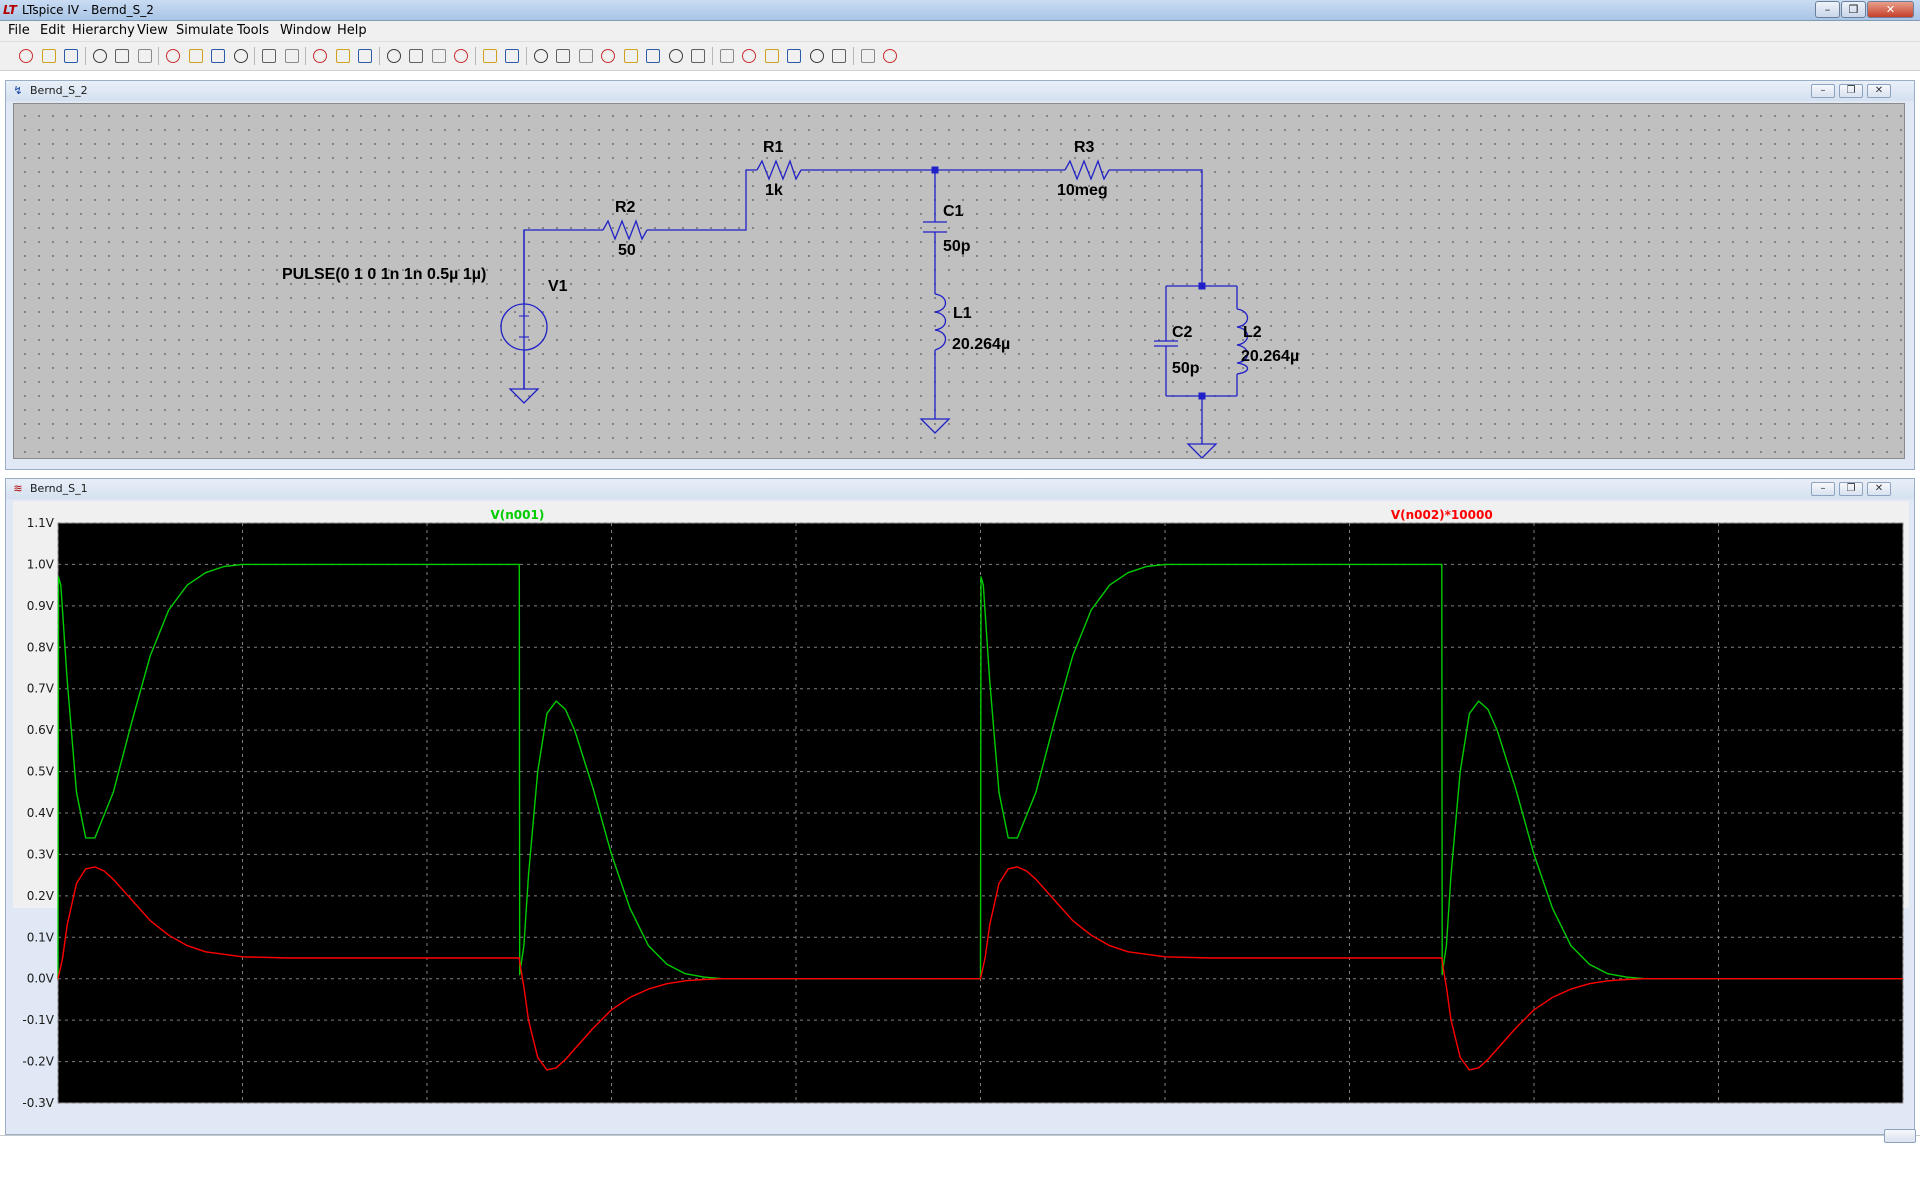  I want to click on minimize-button: –, so click(1827, 9).